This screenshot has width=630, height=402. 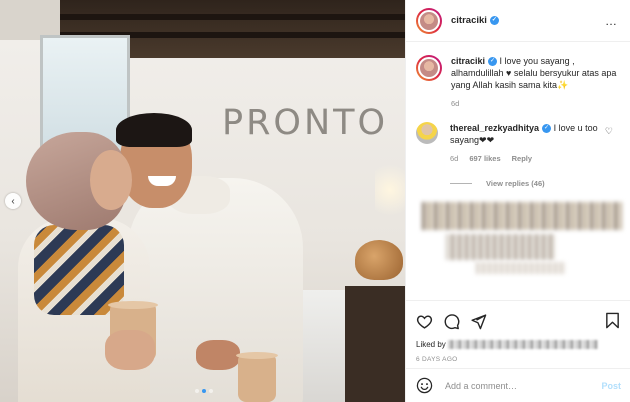 I want to click on woman-face, so click(x=111, y=180).